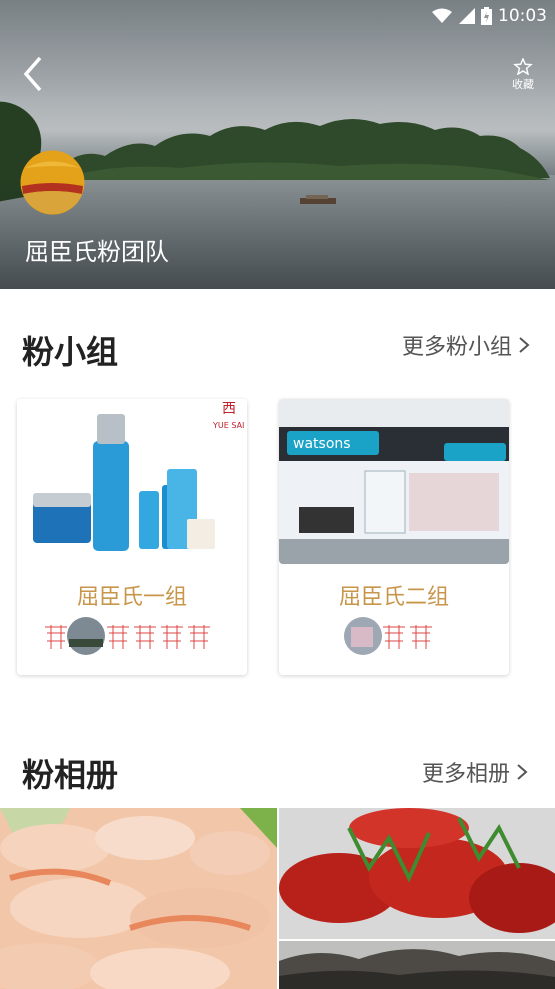  I want to click on status-bar: 10:03, so click(277, 16).